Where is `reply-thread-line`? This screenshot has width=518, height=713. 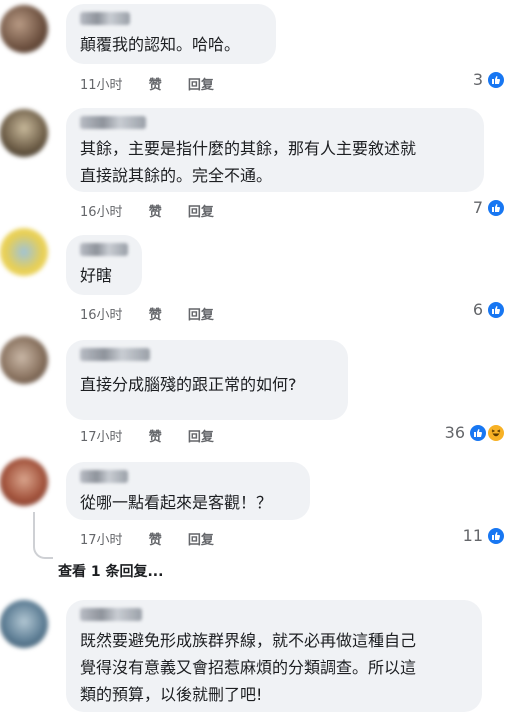
reply-thread-line is located at coordinates (43, 535).